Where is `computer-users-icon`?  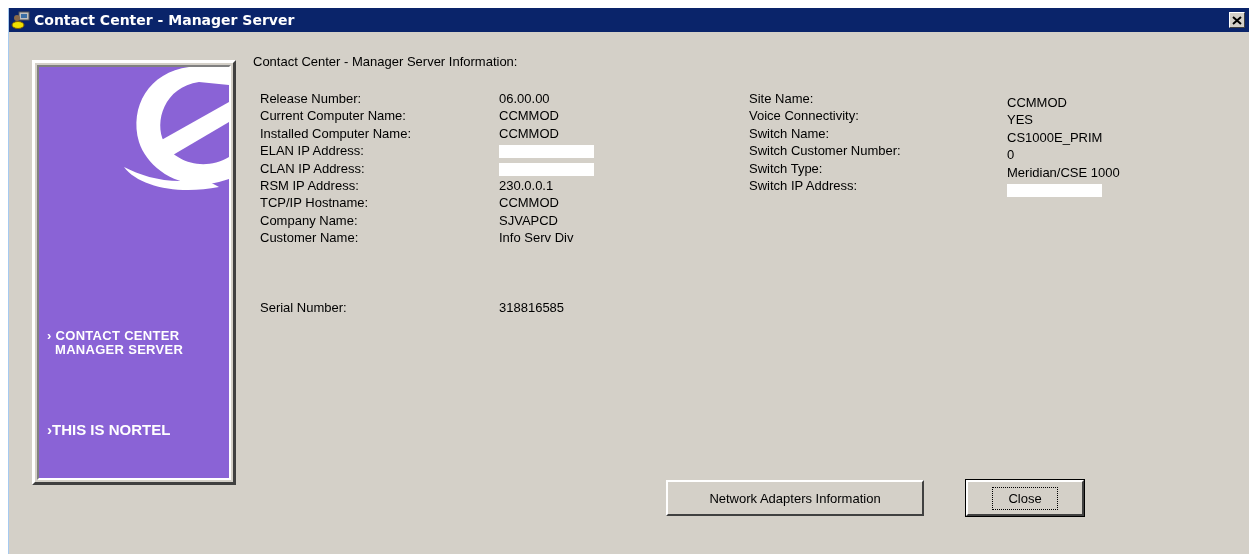 computer-users-icon is located at coordinates (21, 20).